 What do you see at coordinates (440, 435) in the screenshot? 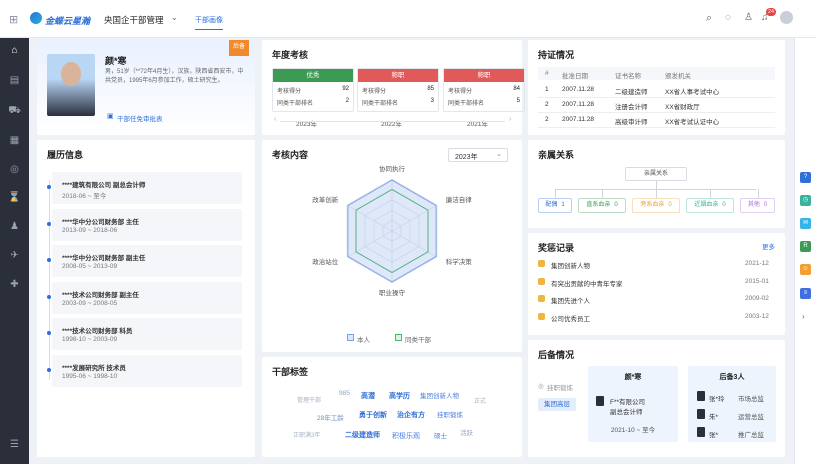
I see `tag-item: 硕士` at bounding box center [440, 435].